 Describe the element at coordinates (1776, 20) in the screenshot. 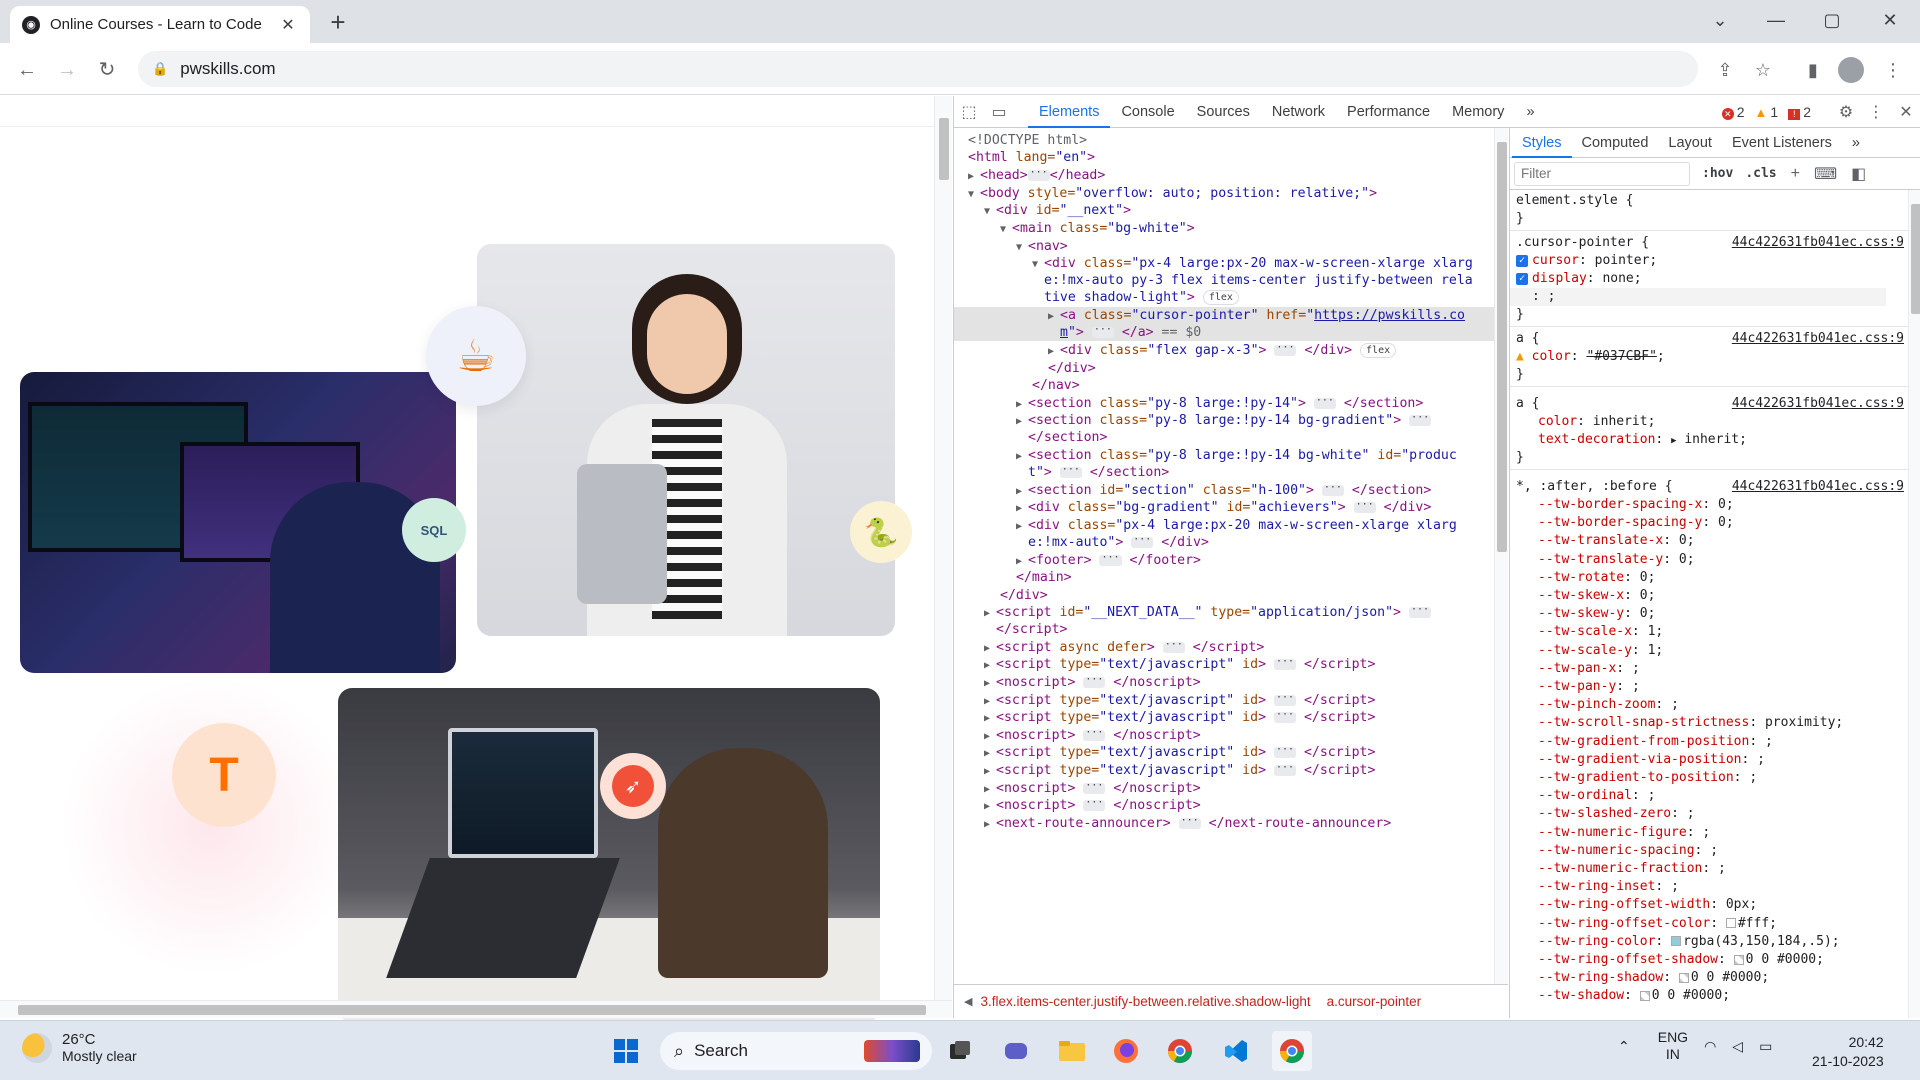

I see `minimize-button: —` at that location.